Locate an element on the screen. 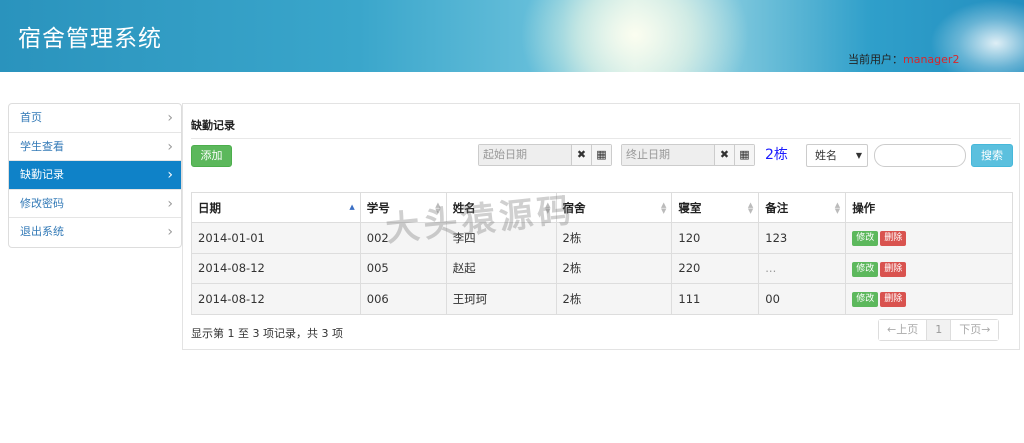 Image resolution: width=1024 pixels, height=443 pixels. search-button: 搜索 is located at coordinates (992, 155).